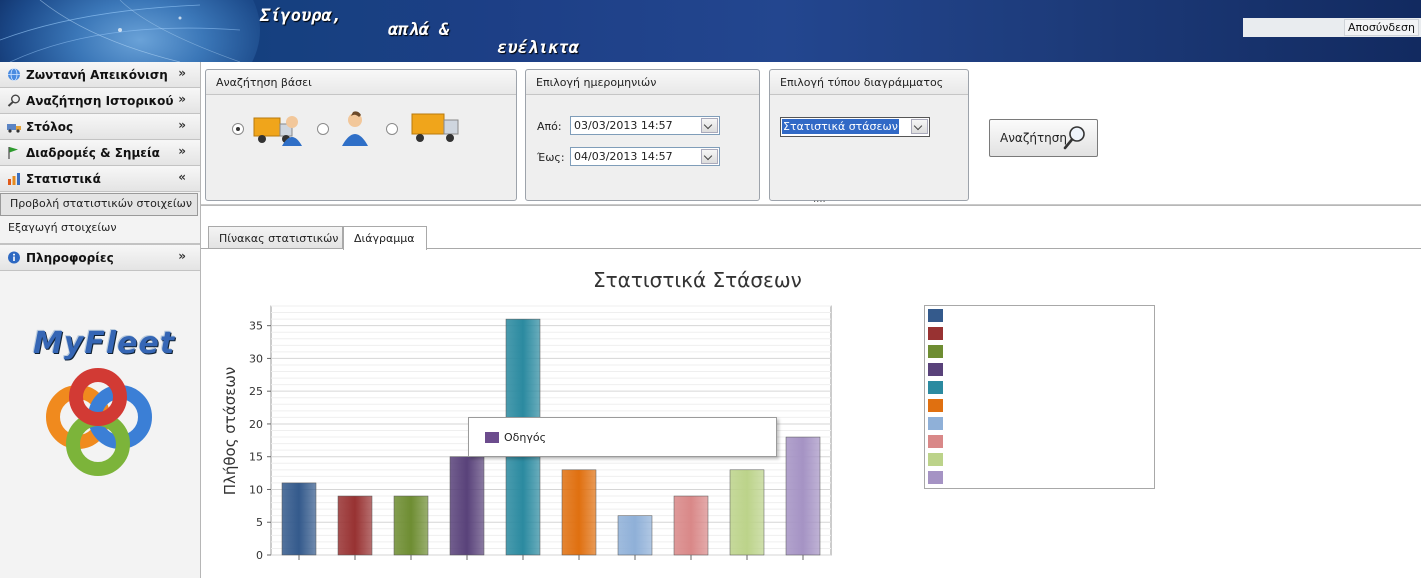  I want to click on user-area: Αποσύνδεση, so click(1332, 27).